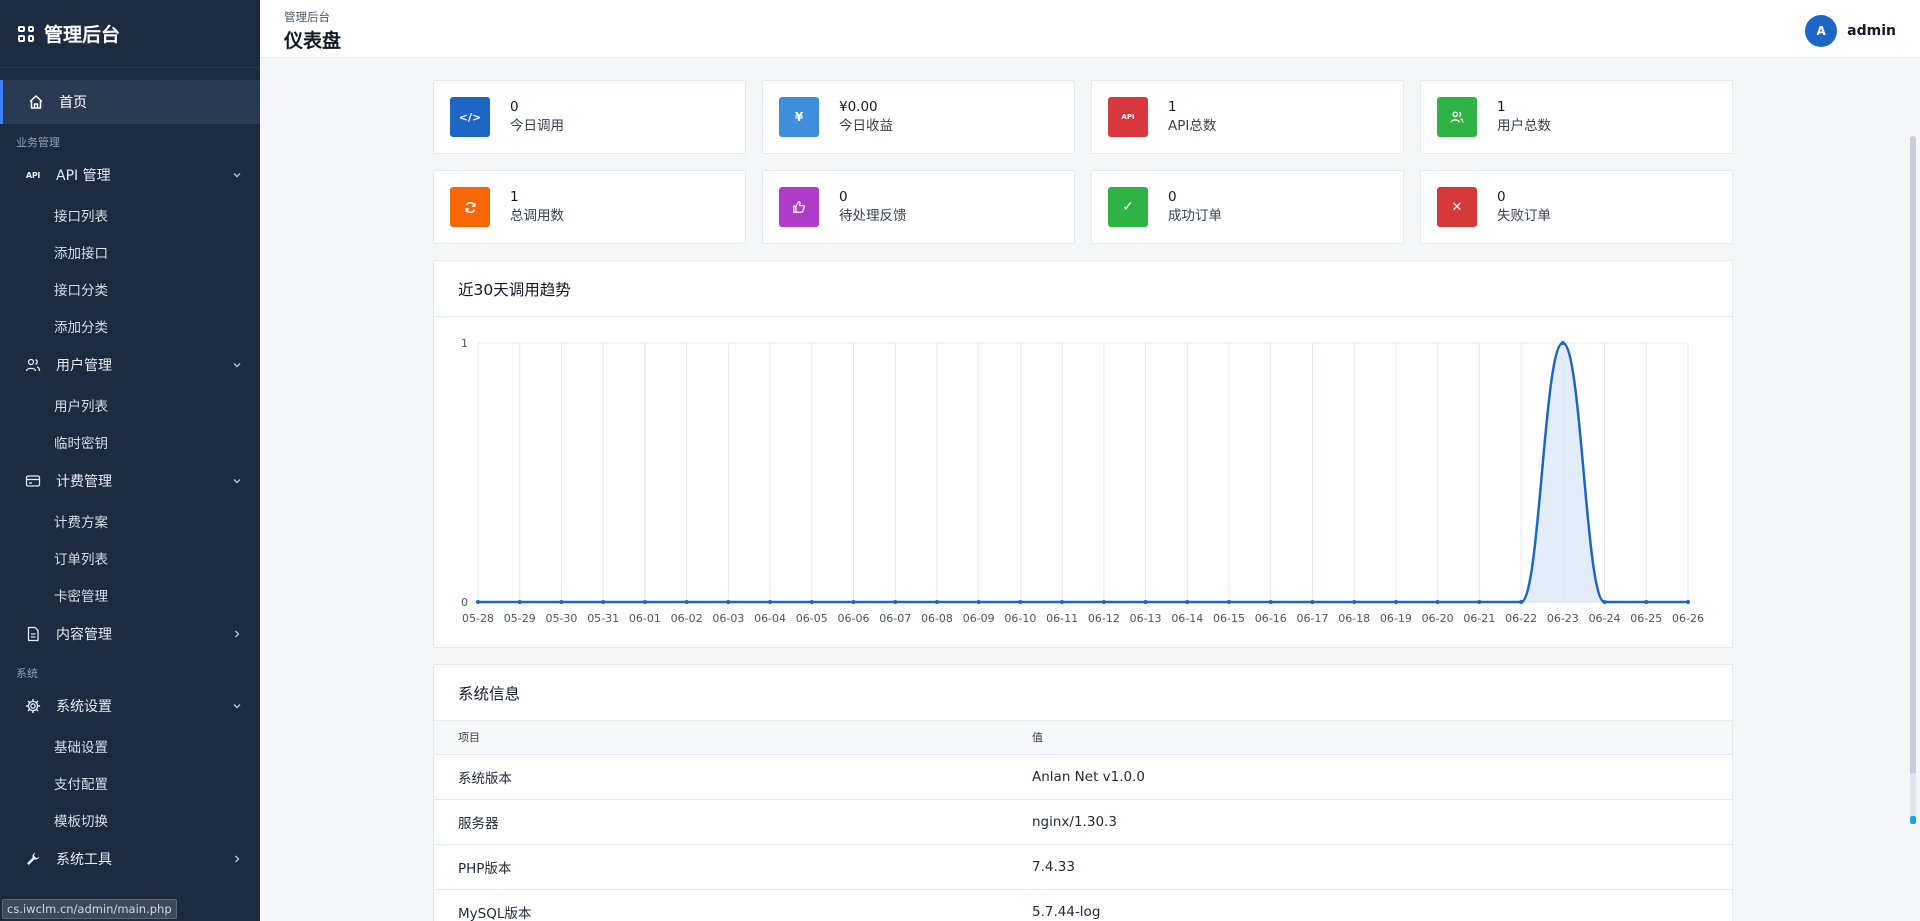 The width and height of the screenshot is (1920, 921). I want to click on trend-title: 近30天调用趋势, so click(1083, 289).